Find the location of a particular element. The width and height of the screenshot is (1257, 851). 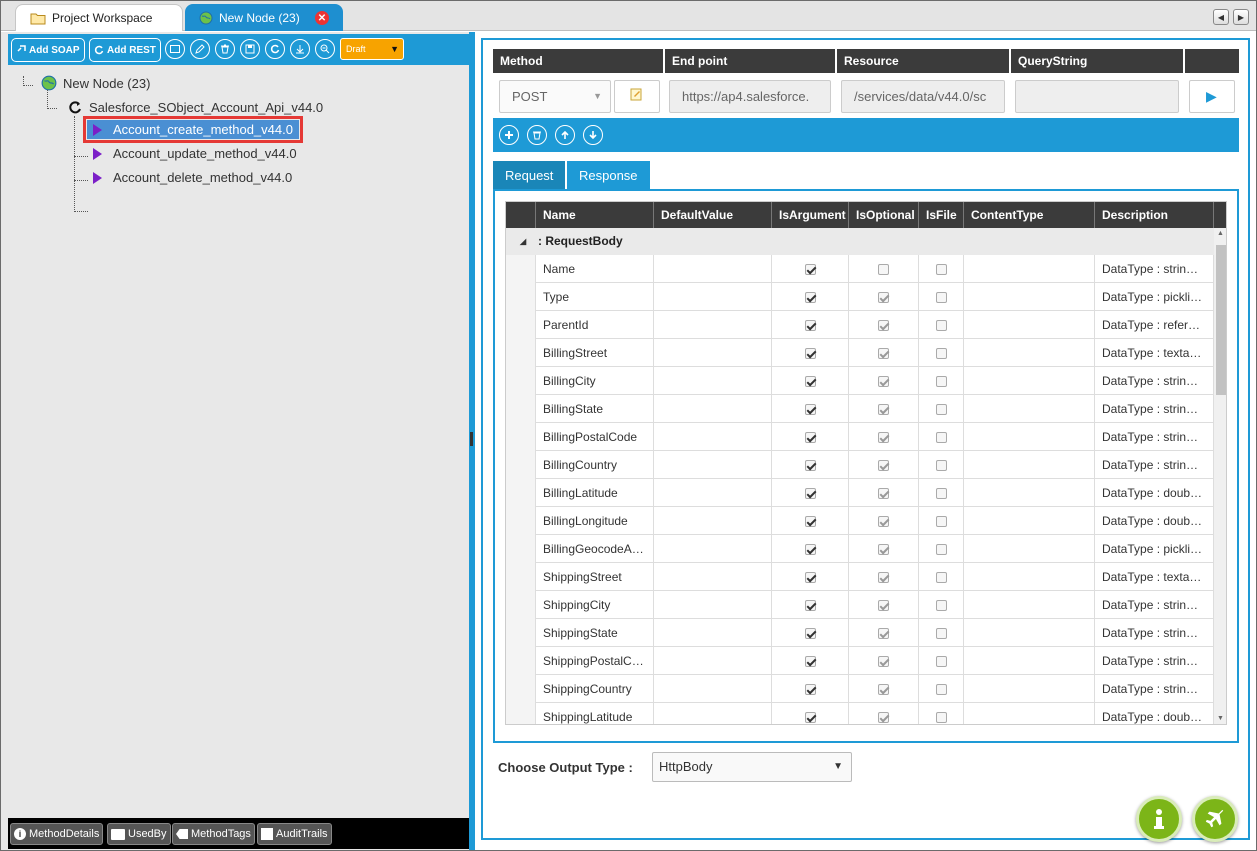

cell-name: BillingState is located at coordinates (595, 409).